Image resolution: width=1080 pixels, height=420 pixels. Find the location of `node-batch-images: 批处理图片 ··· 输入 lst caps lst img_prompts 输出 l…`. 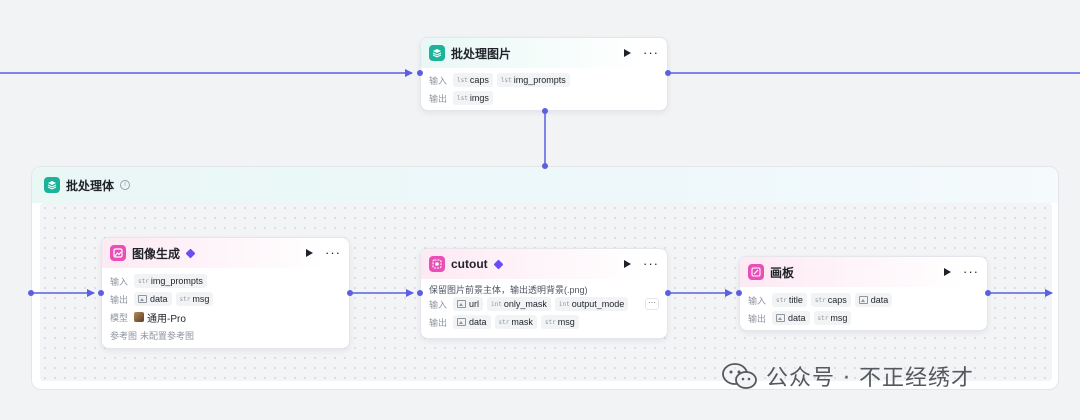

node-batch-images: 批处理图片 ··· 输入 lst caps lst img_prompts 输出 l… is located at coordinates (544, 74).